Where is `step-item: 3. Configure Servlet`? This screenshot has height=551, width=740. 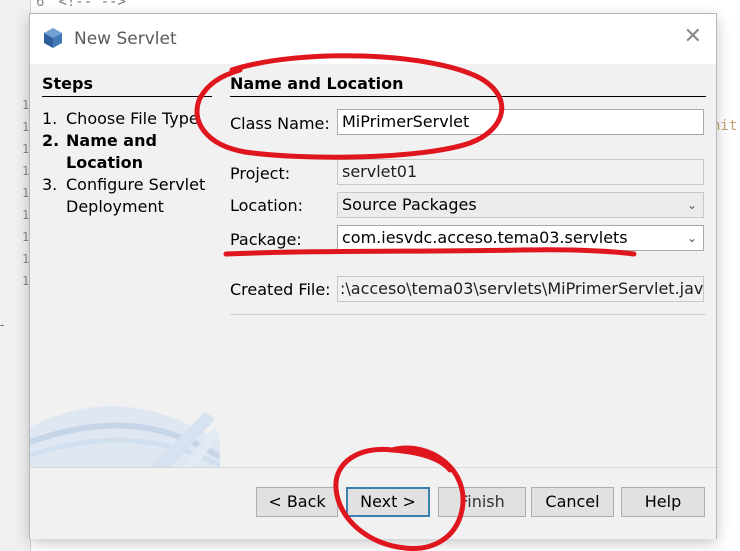 step-item: 3. Configure Servlet is located at coordinates (131, 185).